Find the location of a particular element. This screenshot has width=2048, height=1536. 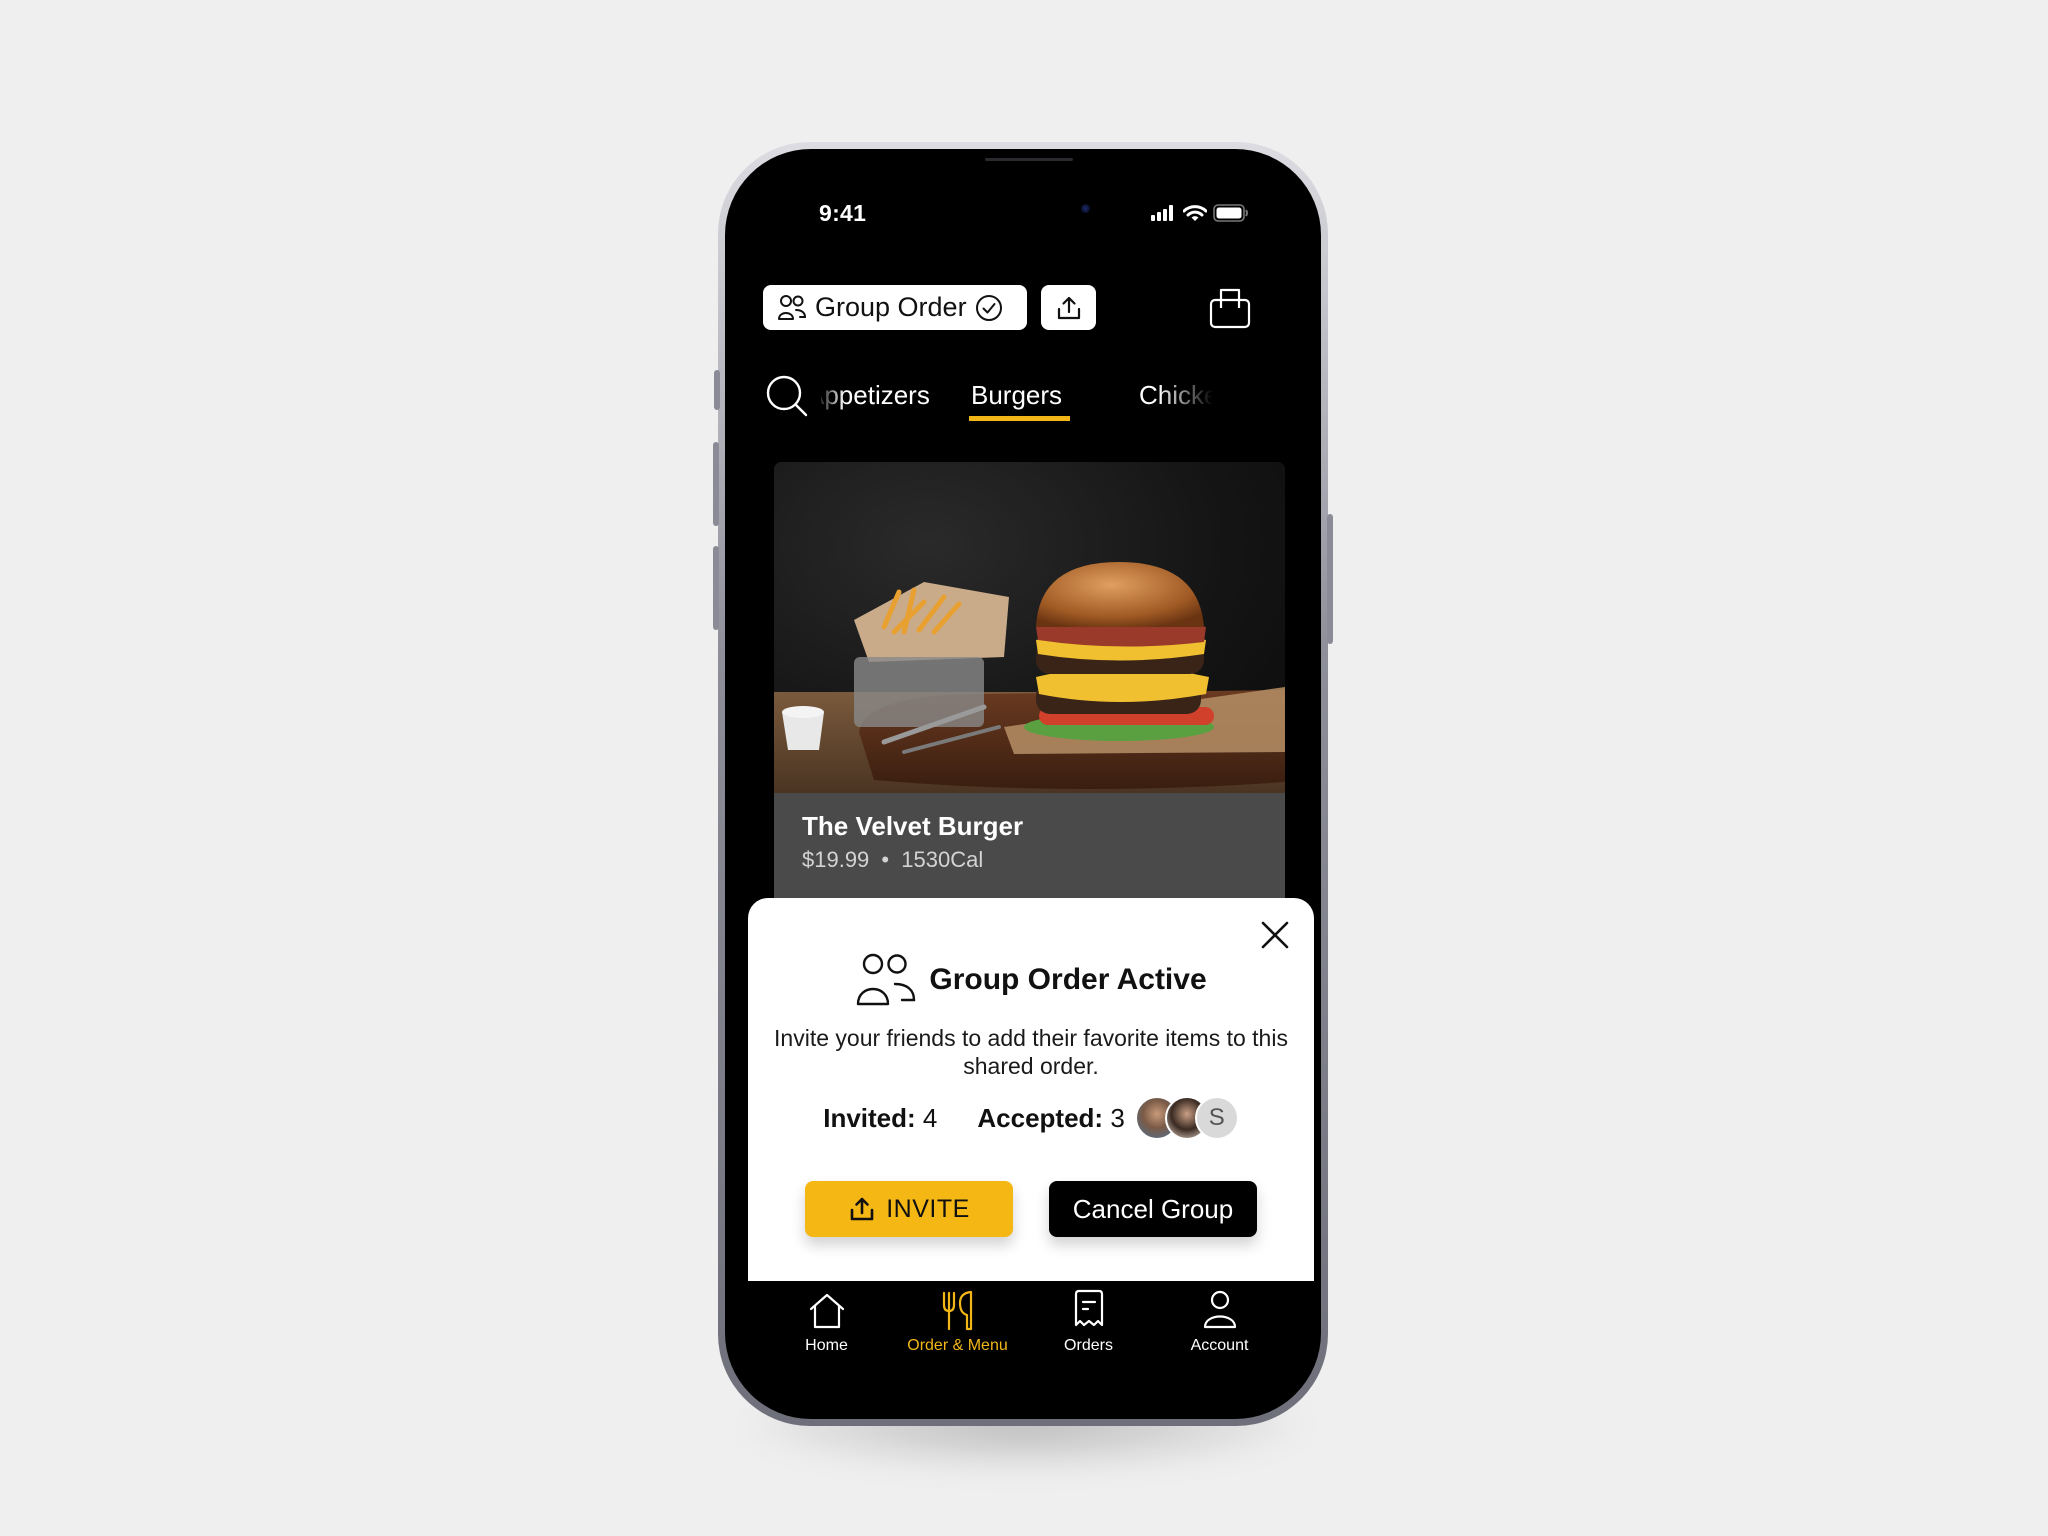

front-camera is located at coordinates (1085, 208).